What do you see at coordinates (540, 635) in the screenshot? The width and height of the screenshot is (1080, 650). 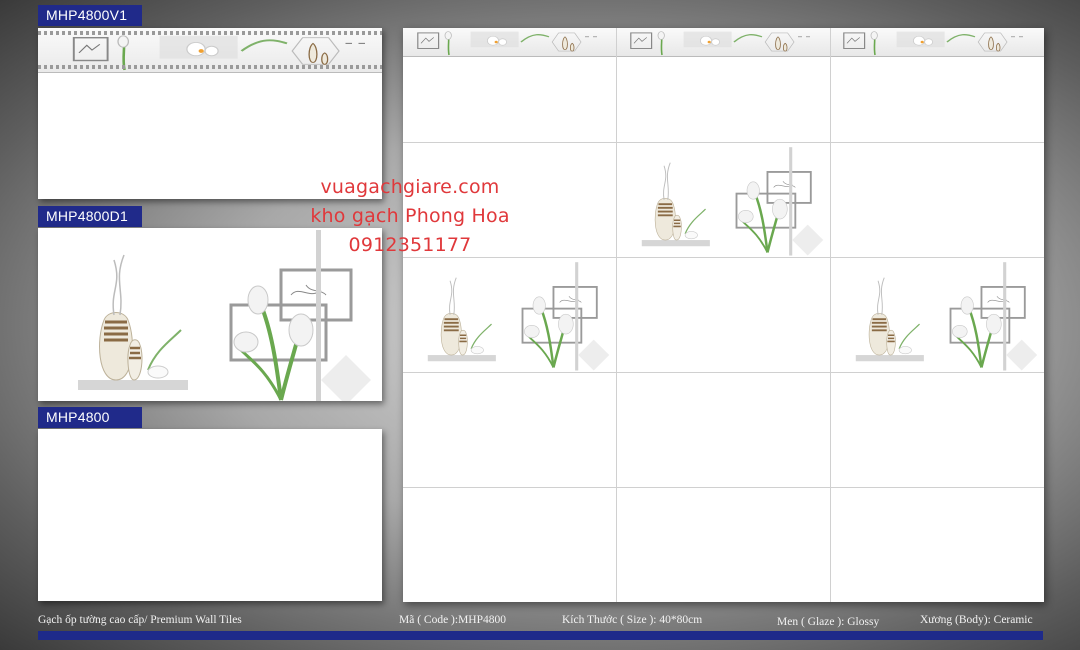 I see `footer-bar` at bounding box center [540, 635].